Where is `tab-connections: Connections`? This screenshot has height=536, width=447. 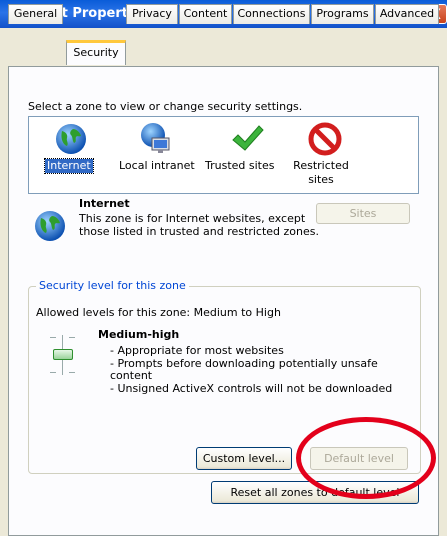
tab-connections: Connections is located at coordinates (271, 14).